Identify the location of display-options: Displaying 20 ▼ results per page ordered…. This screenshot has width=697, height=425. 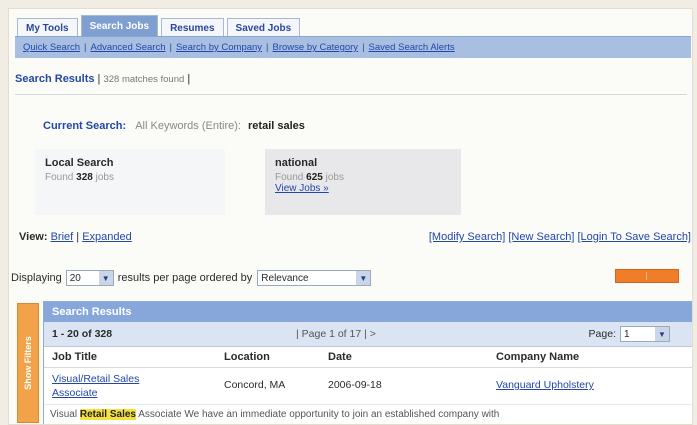
(191, 278).